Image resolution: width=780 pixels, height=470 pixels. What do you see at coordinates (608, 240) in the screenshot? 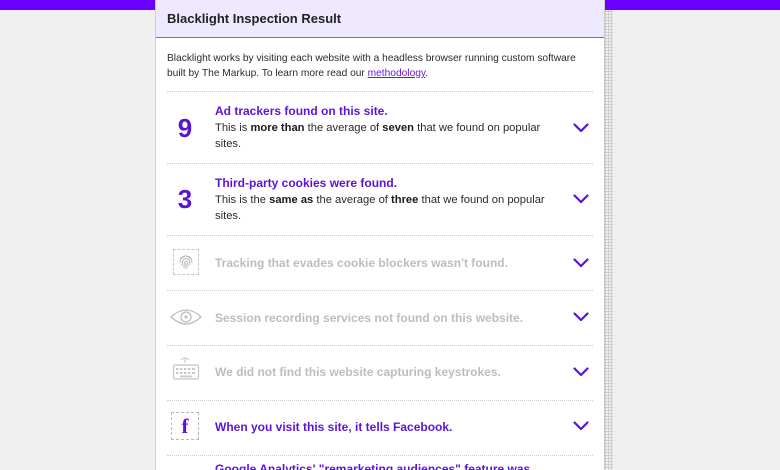
I see `scroll-rail` at bounding box center [608, 240].